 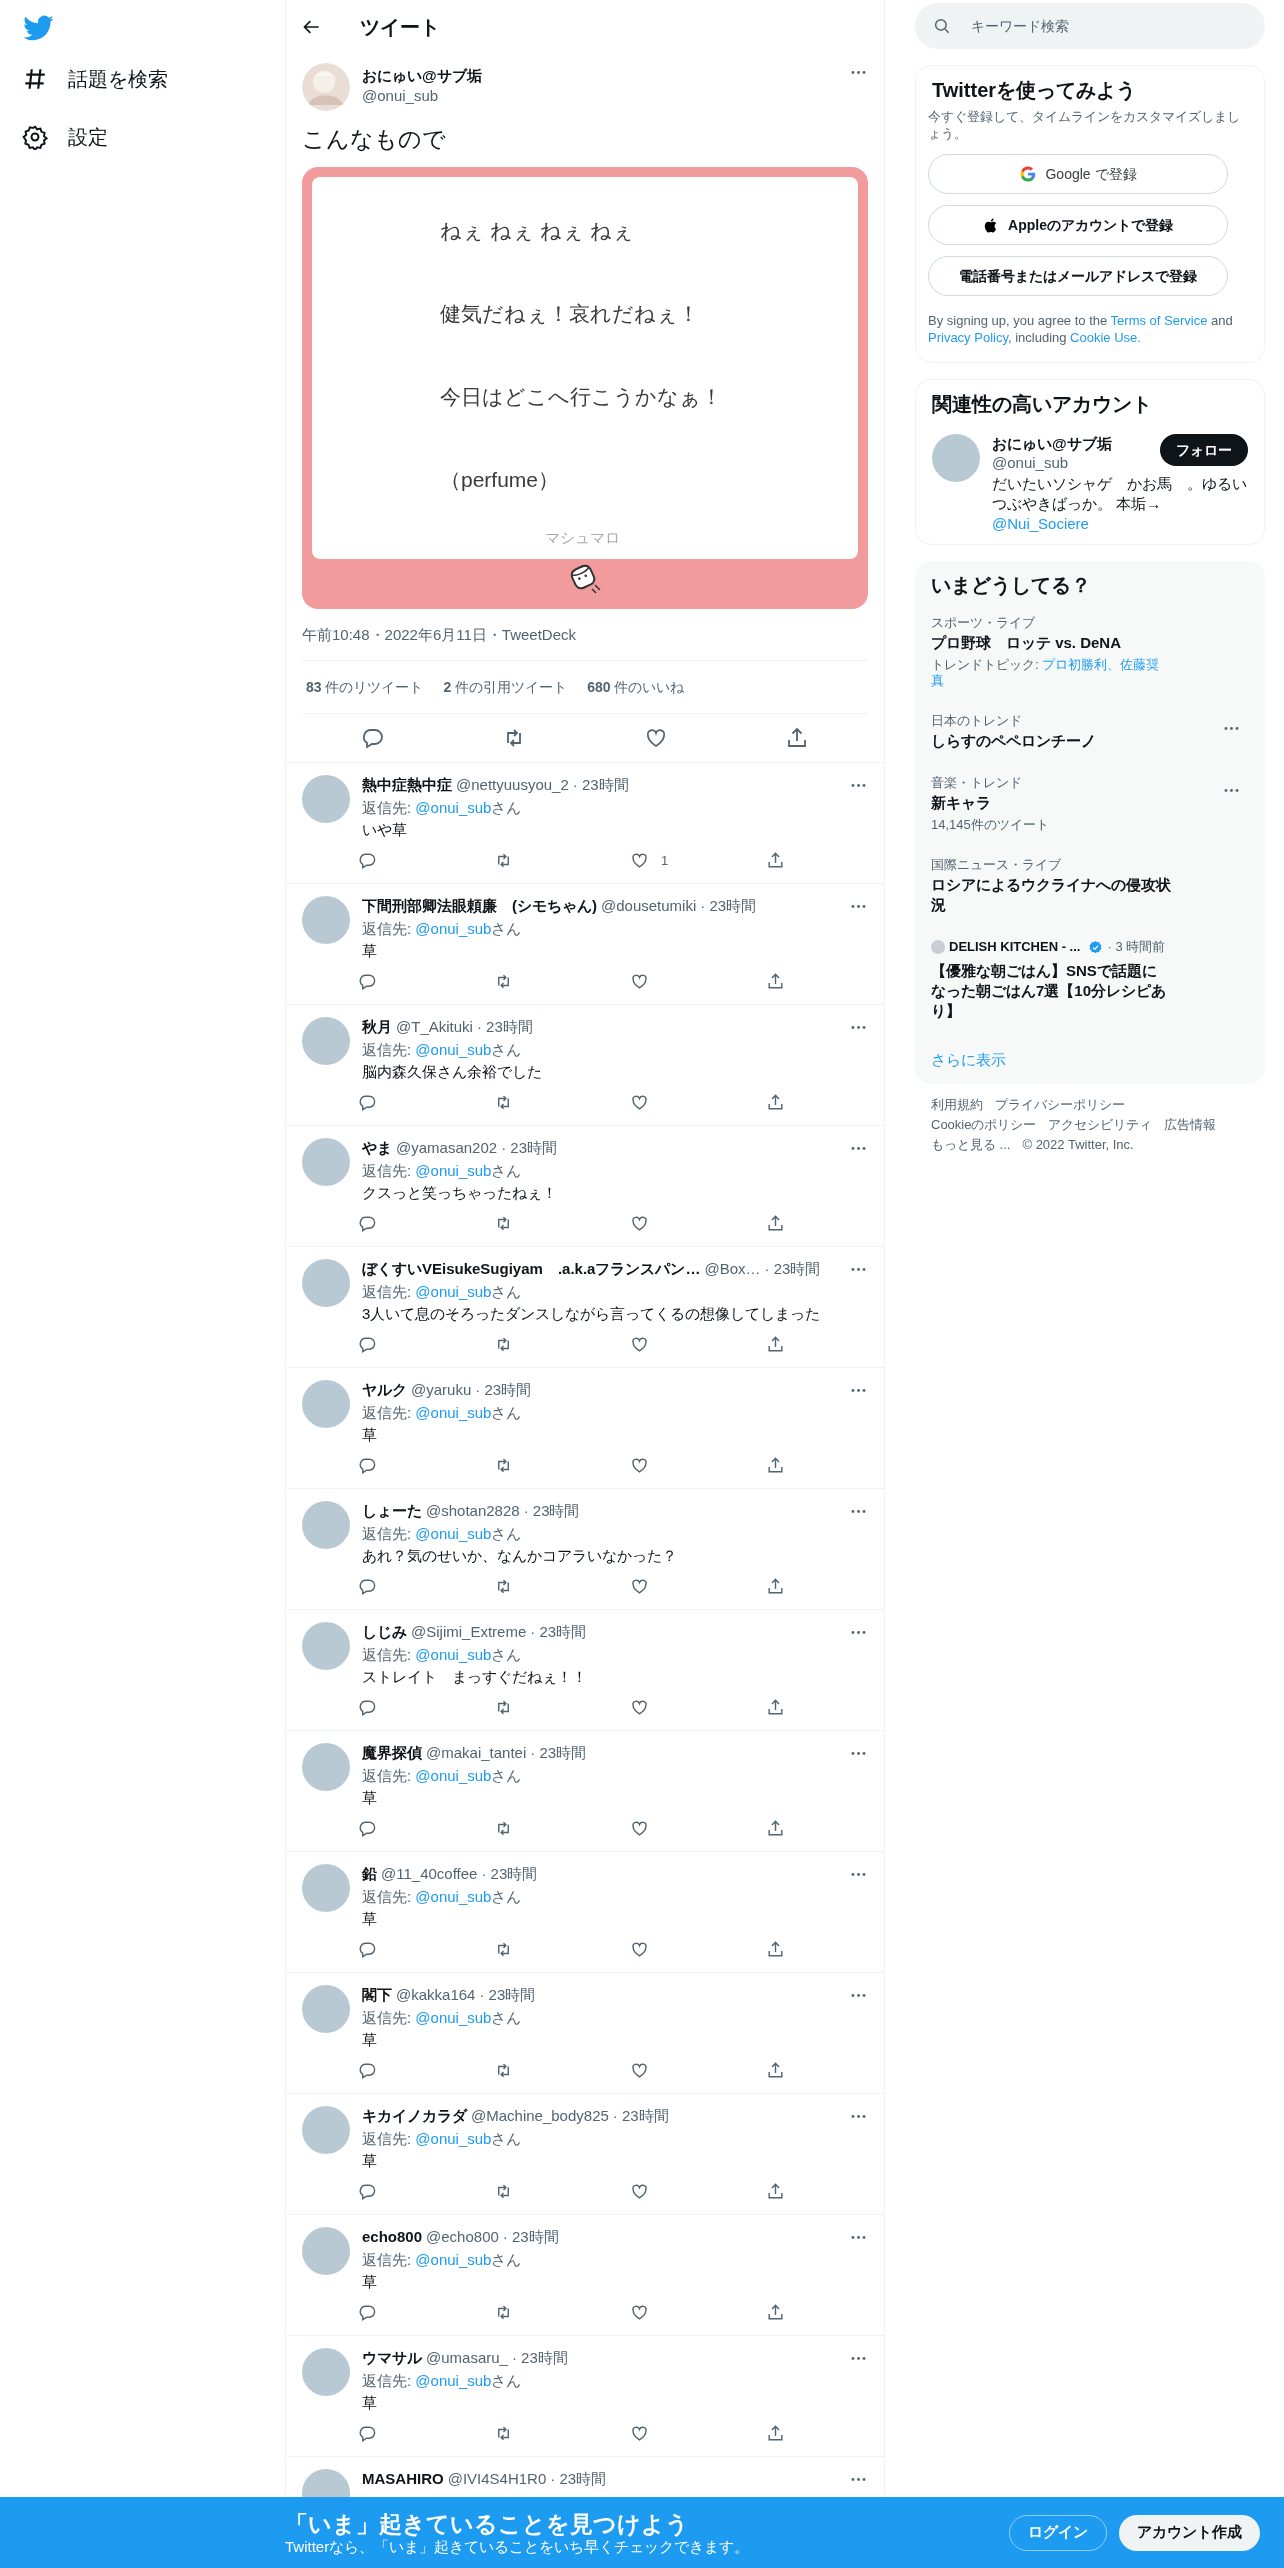 What do you see at coordinates (473, 1511) in the screenshot?
I see `user-handle: @shotan2828` at bounding box center [473, 1511].